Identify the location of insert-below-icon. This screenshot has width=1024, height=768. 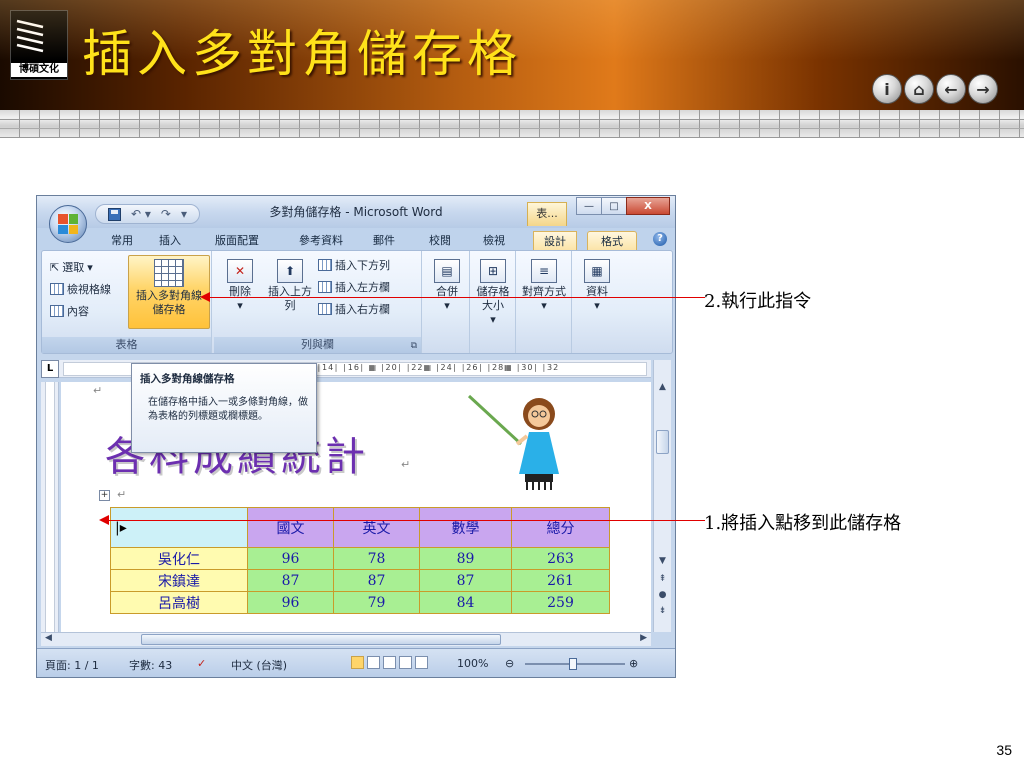
(325, 265).